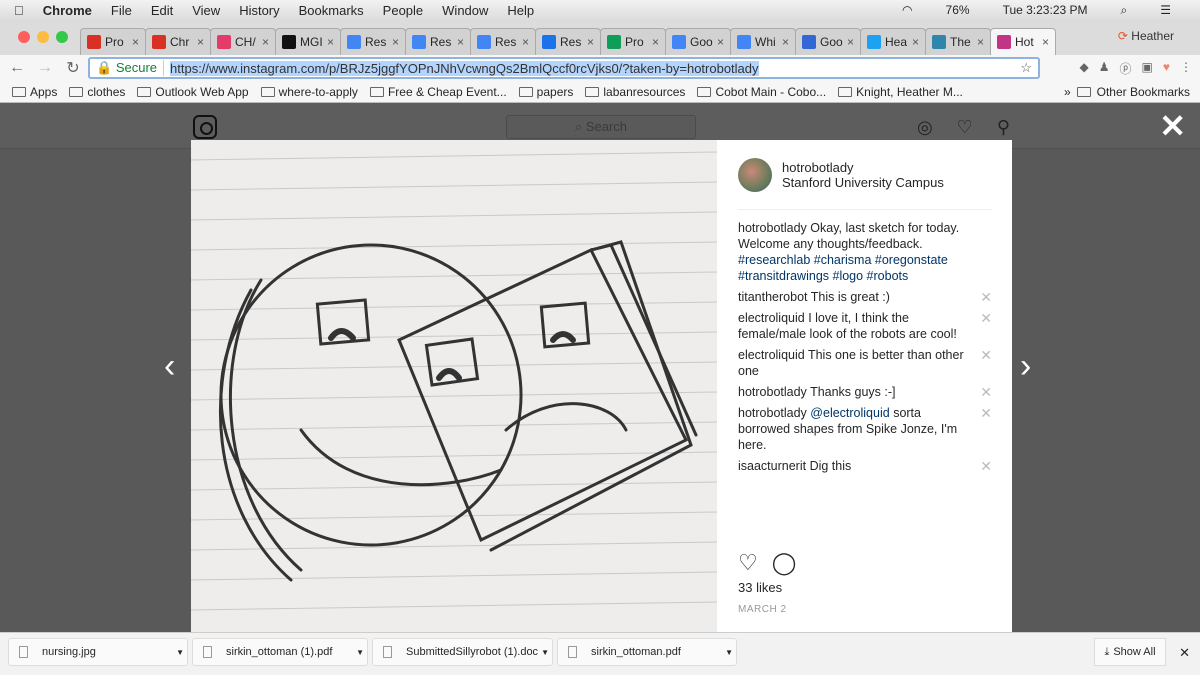  Describe the element at coordinates (97, 92) in the screenshot. I see `bookmark-item: clothes` at that location.